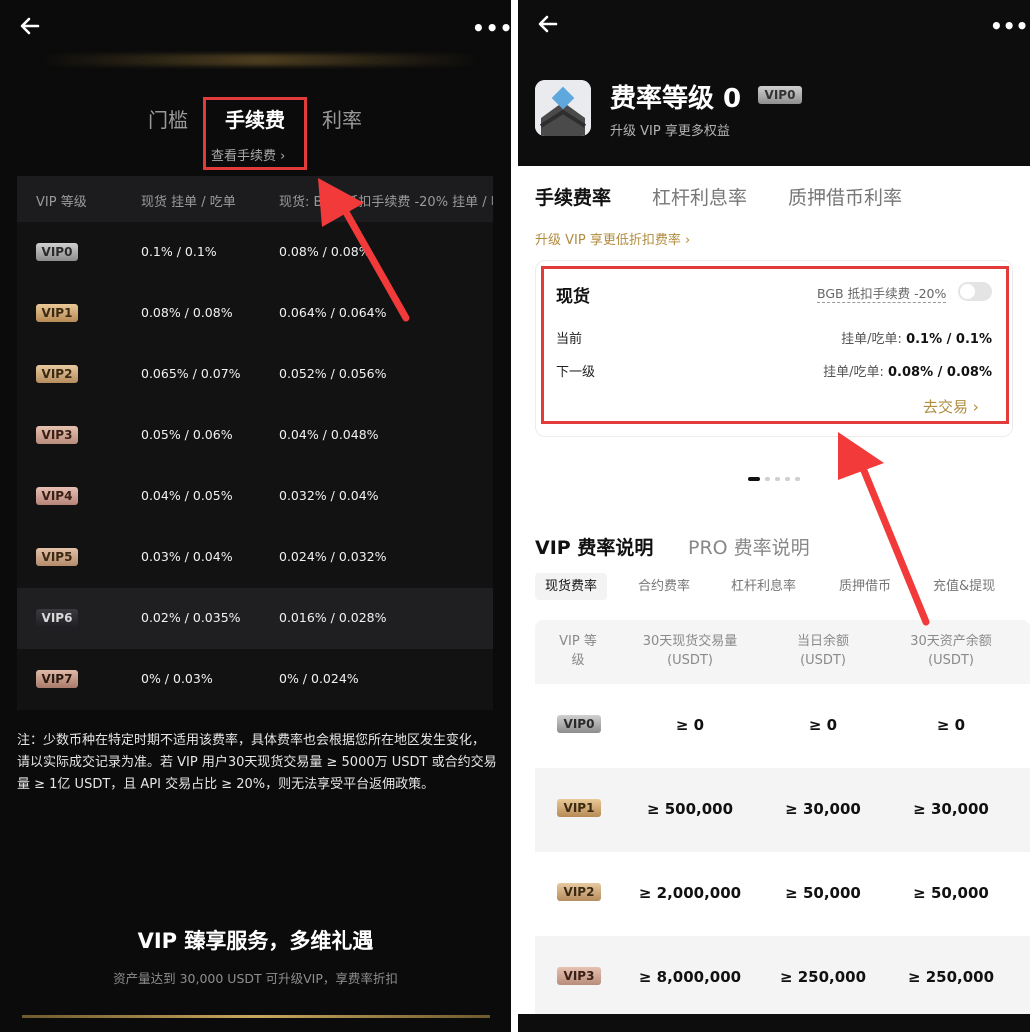  Describe the element at coordinates (823, 977) in the screenshot. I see `daily-balance-cell: ≥ 250,000` at that location.